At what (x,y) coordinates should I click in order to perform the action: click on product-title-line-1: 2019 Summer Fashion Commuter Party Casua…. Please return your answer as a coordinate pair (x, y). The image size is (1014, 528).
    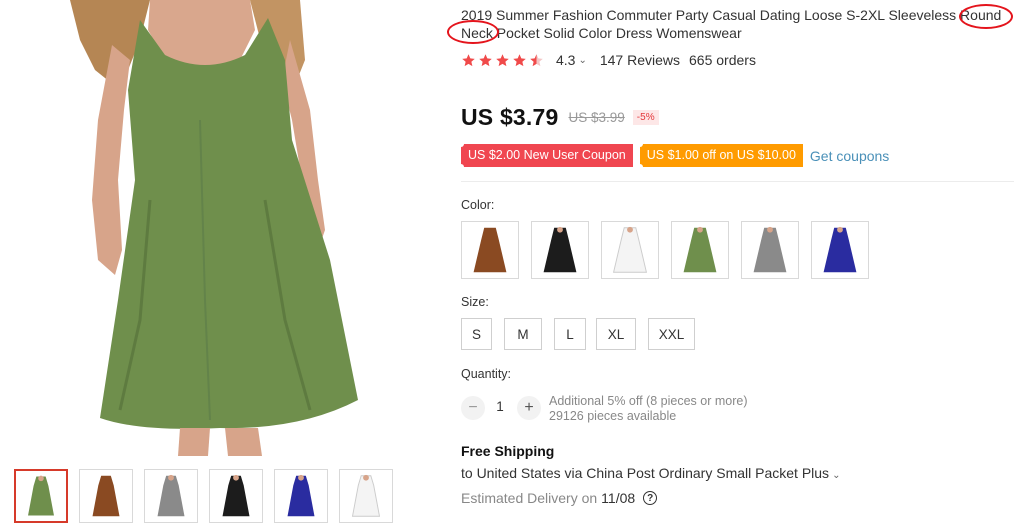
    Looking at the image, I should click on (731, 15).